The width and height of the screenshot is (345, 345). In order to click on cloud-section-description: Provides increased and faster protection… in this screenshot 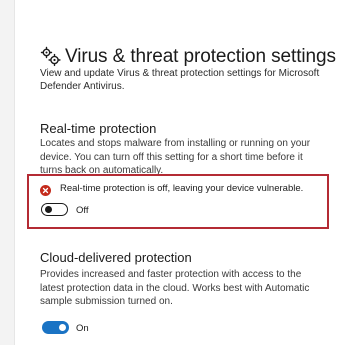, I will do `click(175, 288)`.